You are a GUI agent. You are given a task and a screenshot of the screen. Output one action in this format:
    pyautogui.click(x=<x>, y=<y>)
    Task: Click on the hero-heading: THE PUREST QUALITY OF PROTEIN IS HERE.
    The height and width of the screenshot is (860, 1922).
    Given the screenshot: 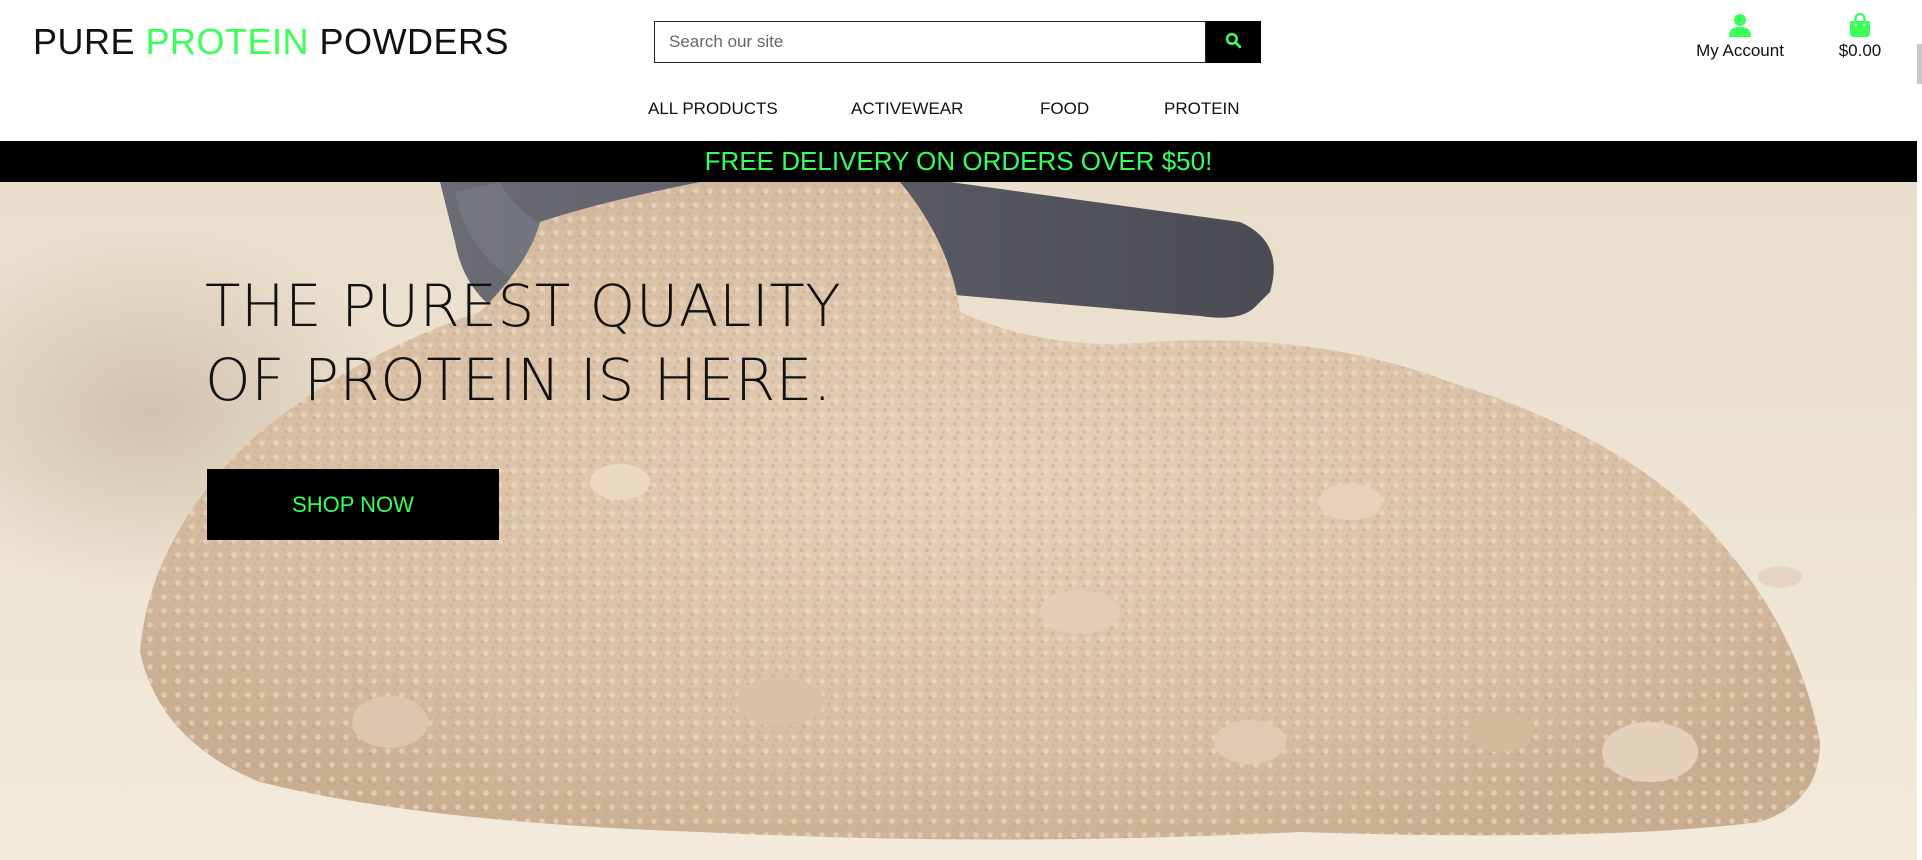 What is the action you would take?
    pyautogui.click(x=523, y=343)
    